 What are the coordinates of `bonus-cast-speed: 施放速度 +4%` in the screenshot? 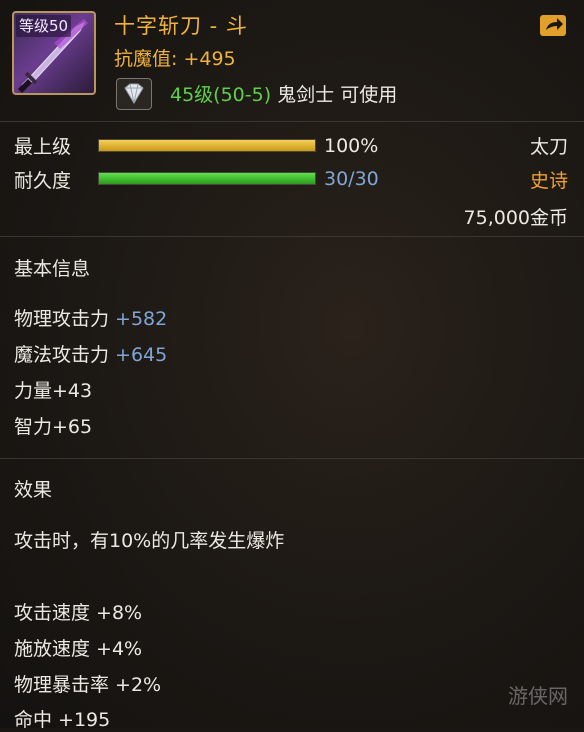 It's located at (78, 649).